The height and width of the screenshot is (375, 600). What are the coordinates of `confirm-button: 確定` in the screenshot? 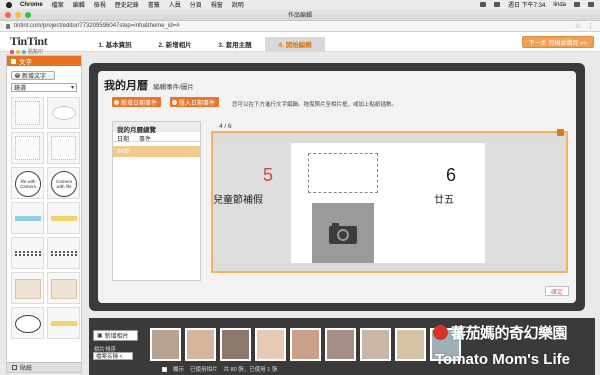 It's located at (556, 291).